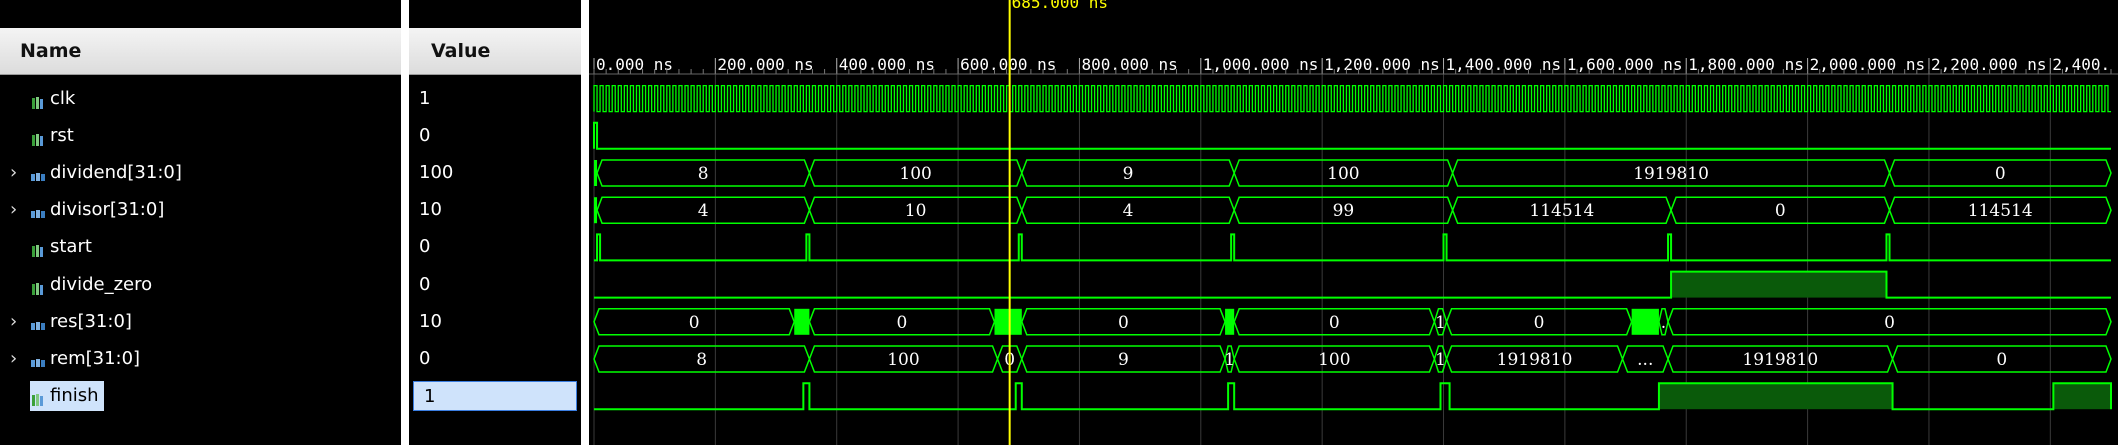 The height and width of the screenshot is (445, 2118). What do you see at coordinates (1261, 64) in the screenshot?
I see `ruler-tick-label: 1,000.000 ns` at bounding box center [1261, 64].